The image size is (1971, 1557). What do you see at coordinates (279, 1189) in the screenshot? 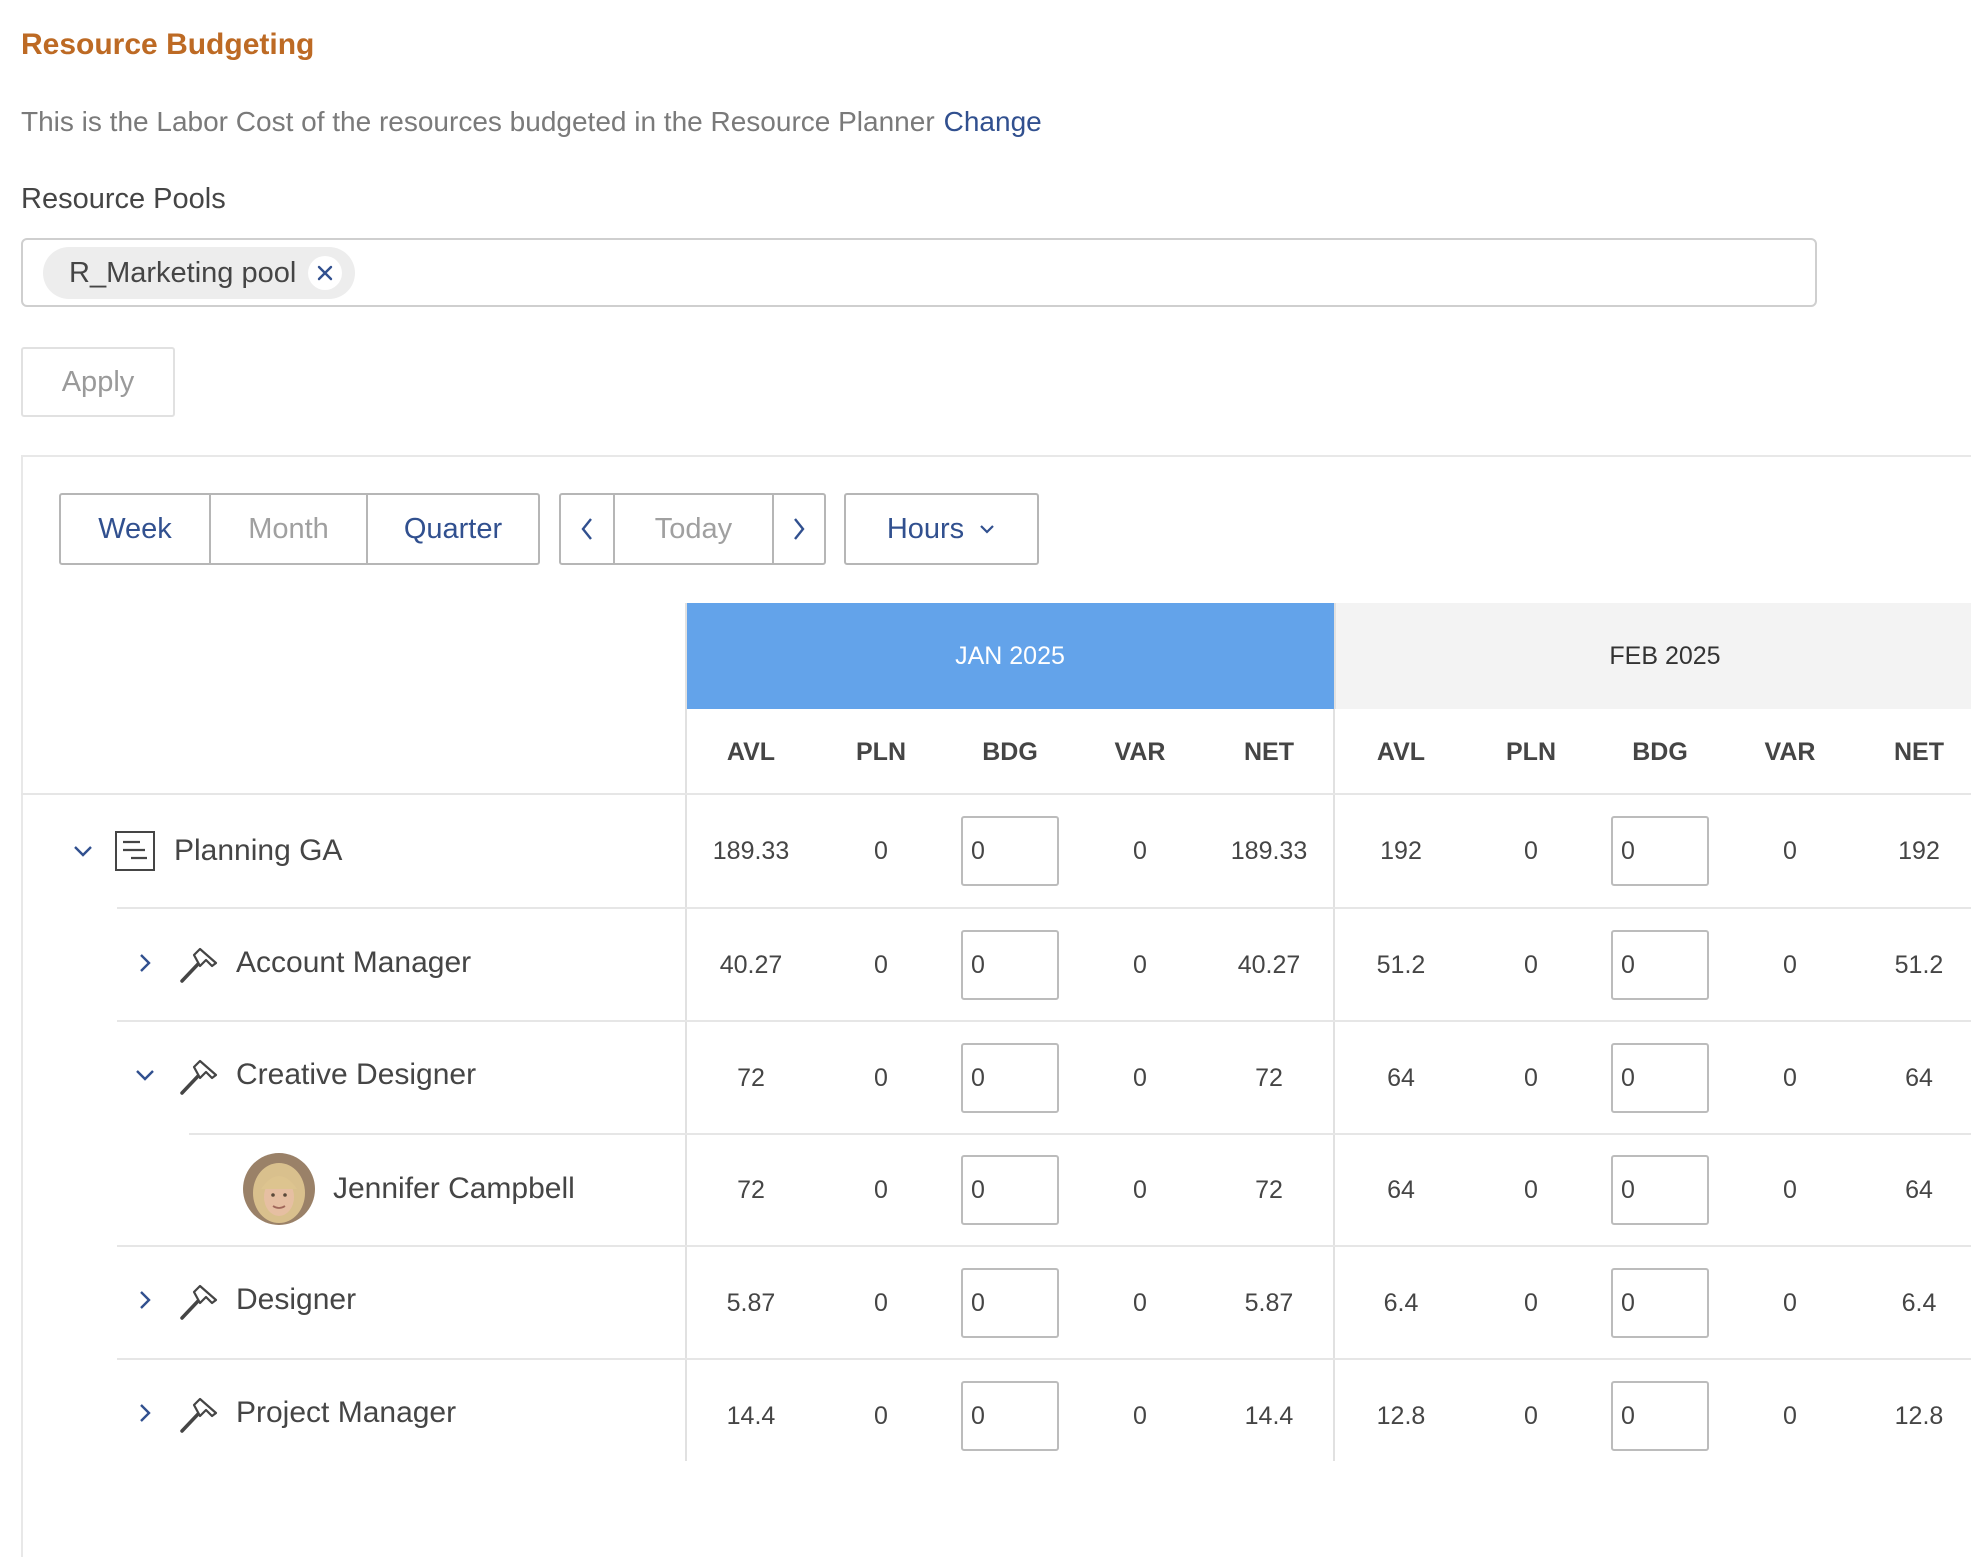
I see `avatar` at bounding box center [279, 1189].